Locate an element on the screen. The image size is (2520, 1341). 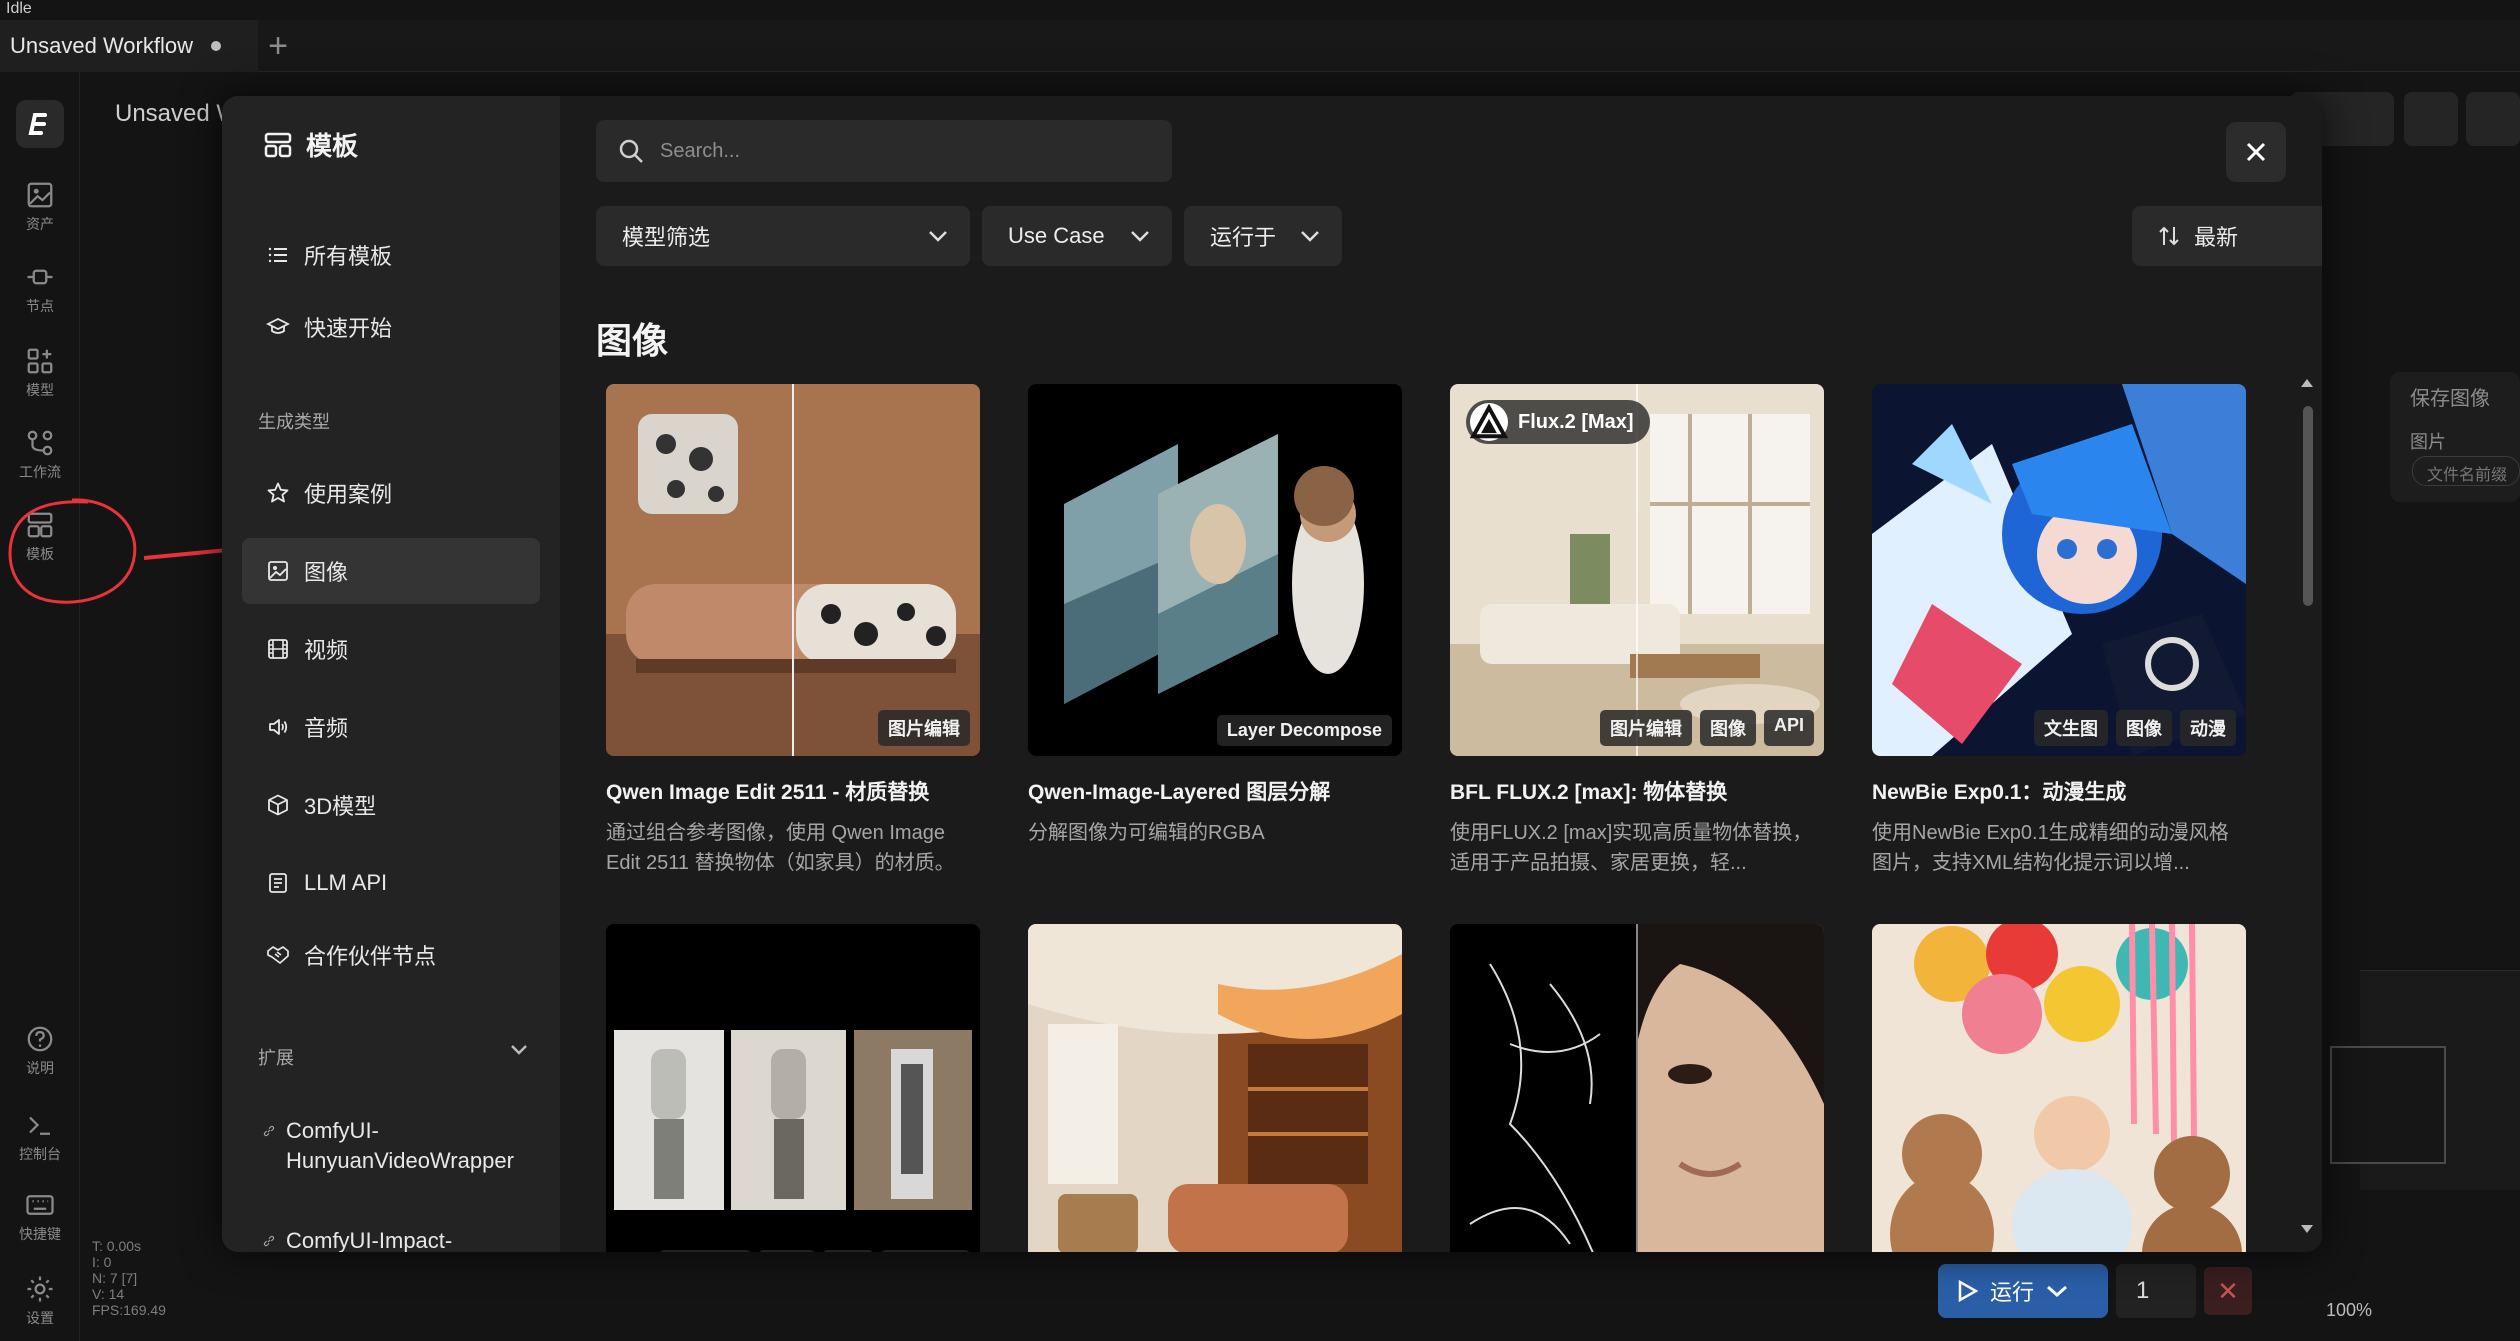
workflow-tab: Unsaved Workflow is located at coordinates (129, 46).